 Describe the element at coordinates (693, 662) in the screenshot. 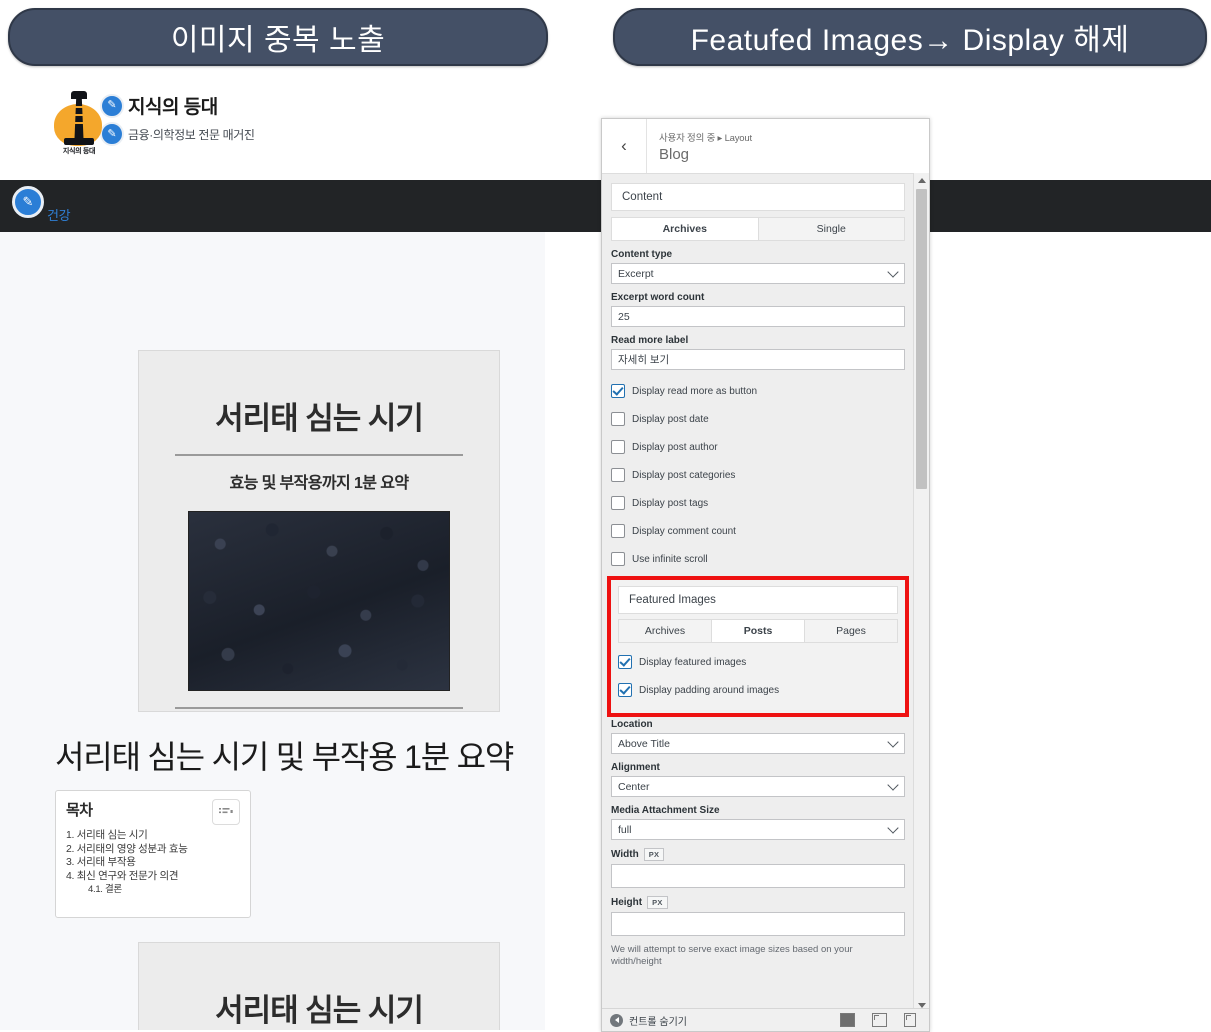

I see `checkbox-label: Display featured images` at that location.